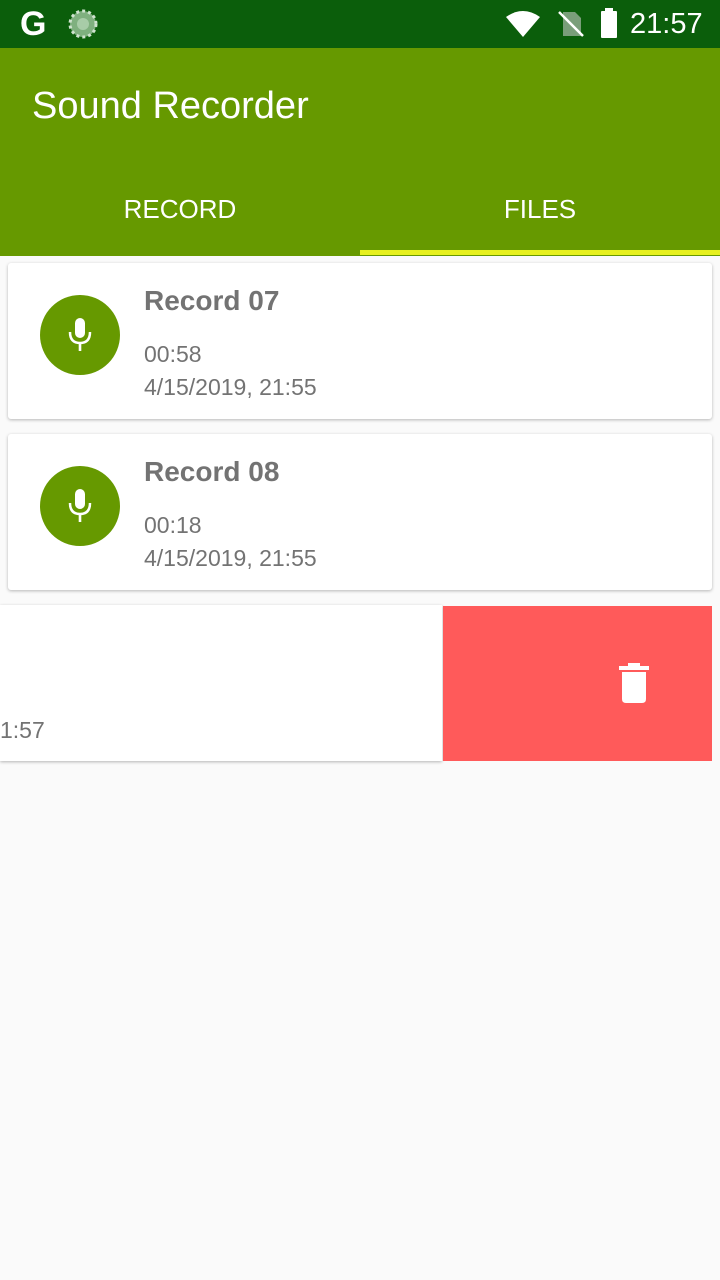 This screenshot has width=720, height=1280. Describe the element at coordinates (180, 209) in the screenshot. I see `tab-record: RECORD` at that location.